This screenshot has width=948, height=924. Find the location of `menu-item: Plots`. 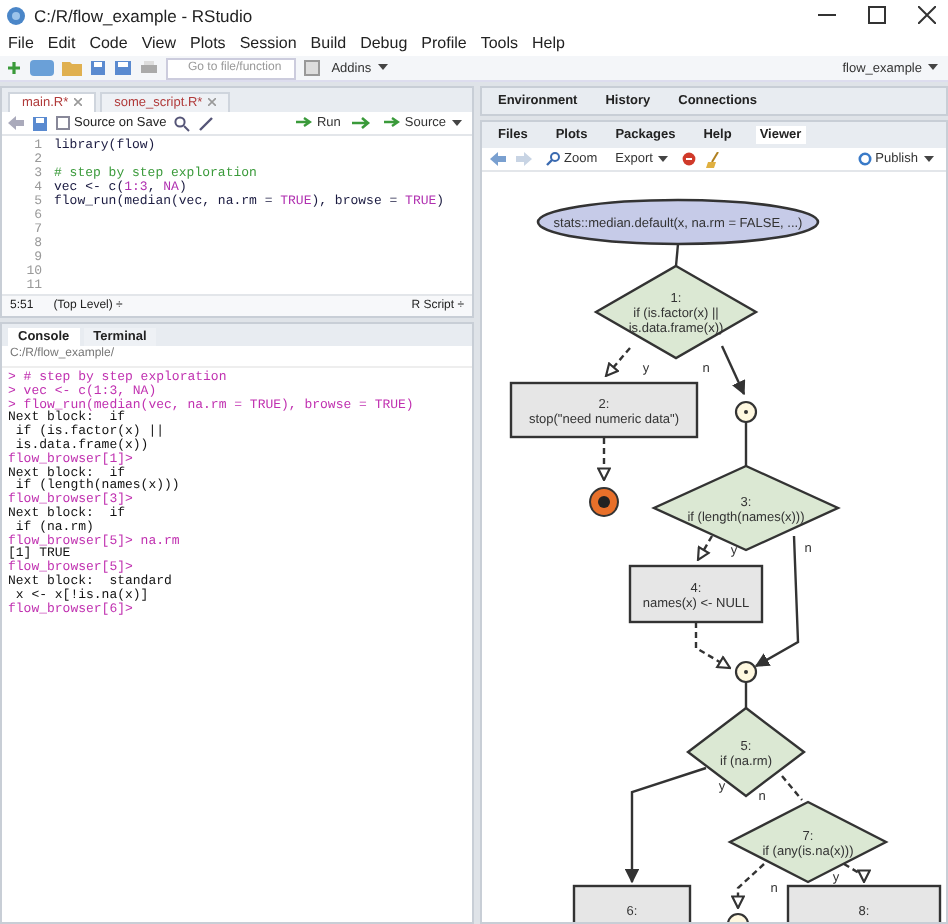

menu-item: Plots is located at coordinates (208, 43).